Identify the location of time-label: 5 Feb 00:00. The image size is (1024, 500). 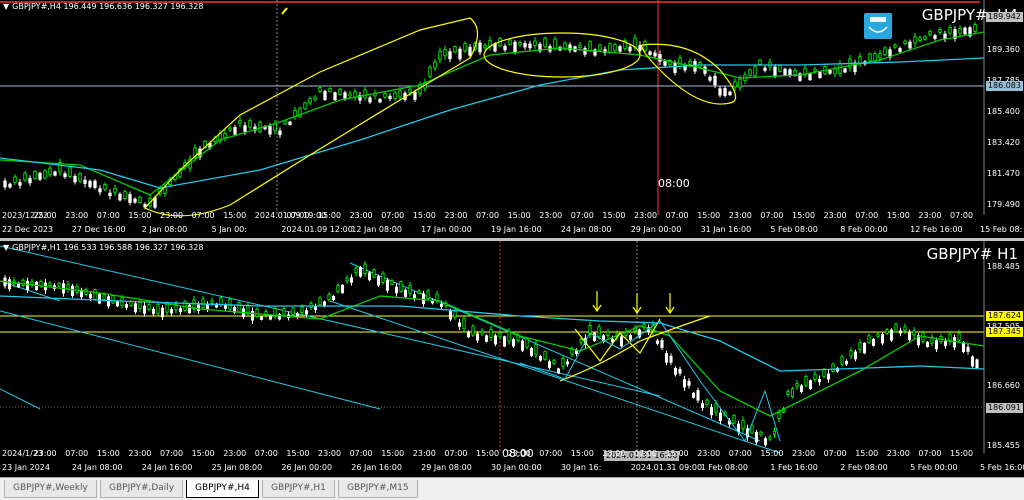
(934, 467).